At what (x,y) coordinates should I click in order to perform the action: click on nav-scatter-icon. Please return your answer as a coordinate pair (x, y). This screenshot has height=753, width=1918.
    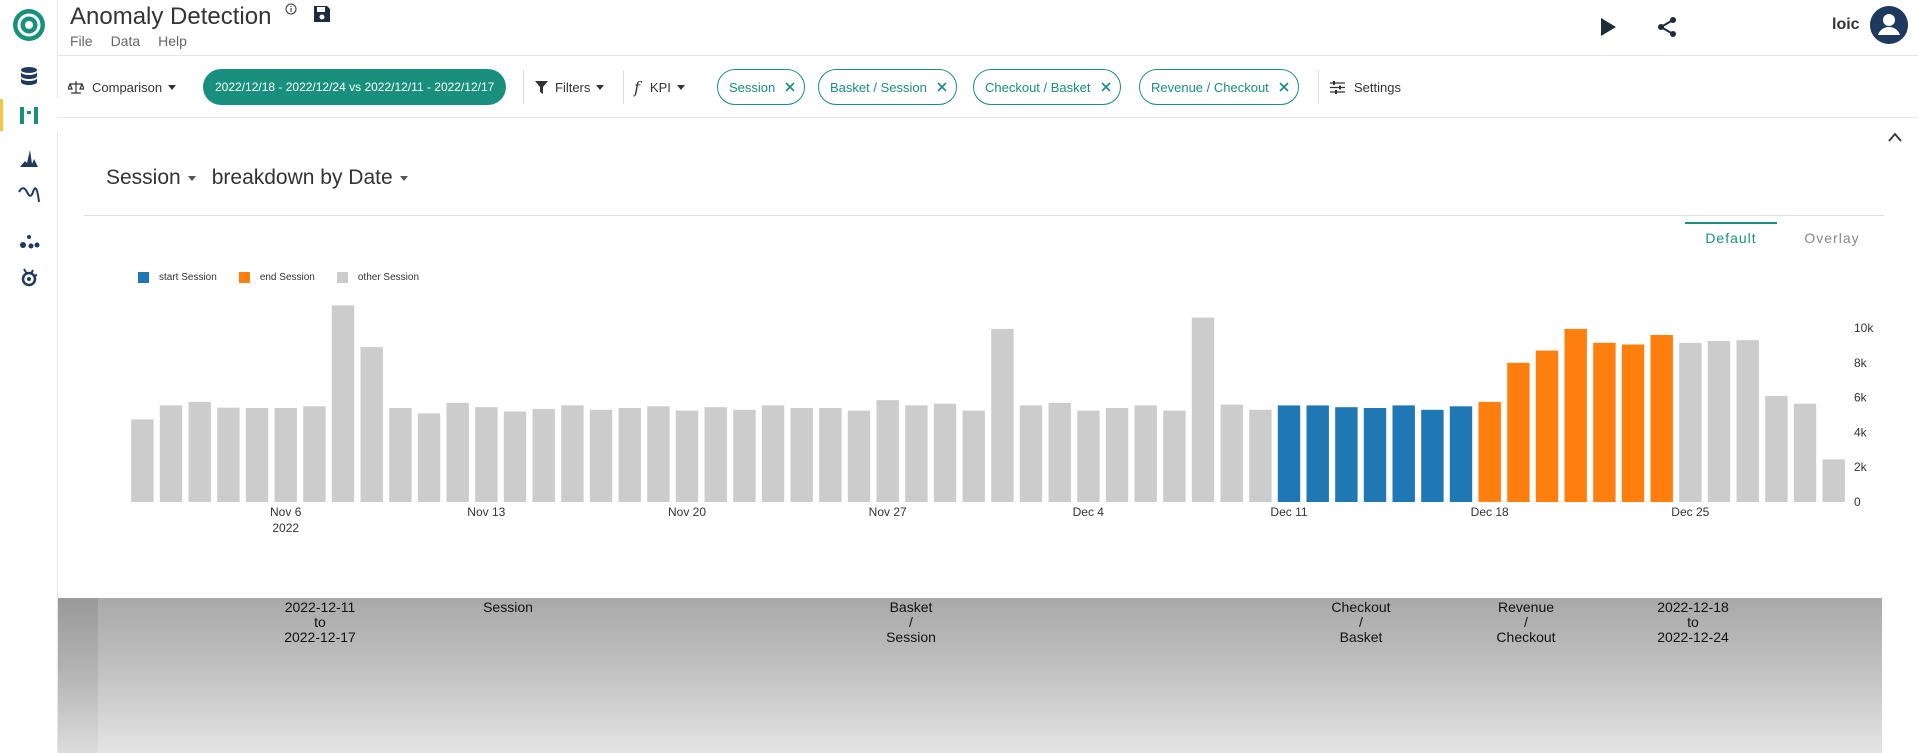
    Looking at the image, I should click on (29, 240).